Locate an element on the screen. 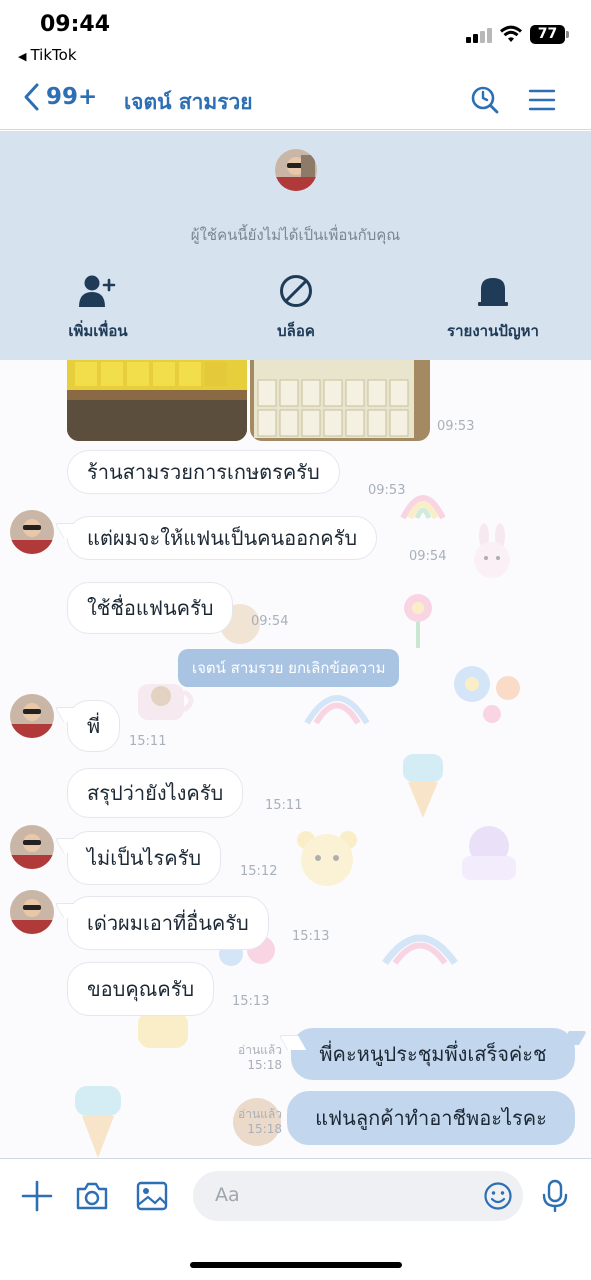 The image size is (591, 1280). block-button: บล็อค is located at coordinates (296, 307).